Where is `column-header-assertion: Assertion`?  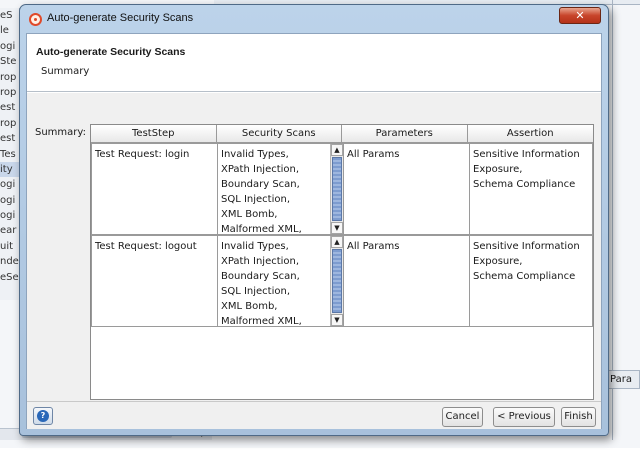
column-header-assertion: Assertion is located at coordinates (530, 134).